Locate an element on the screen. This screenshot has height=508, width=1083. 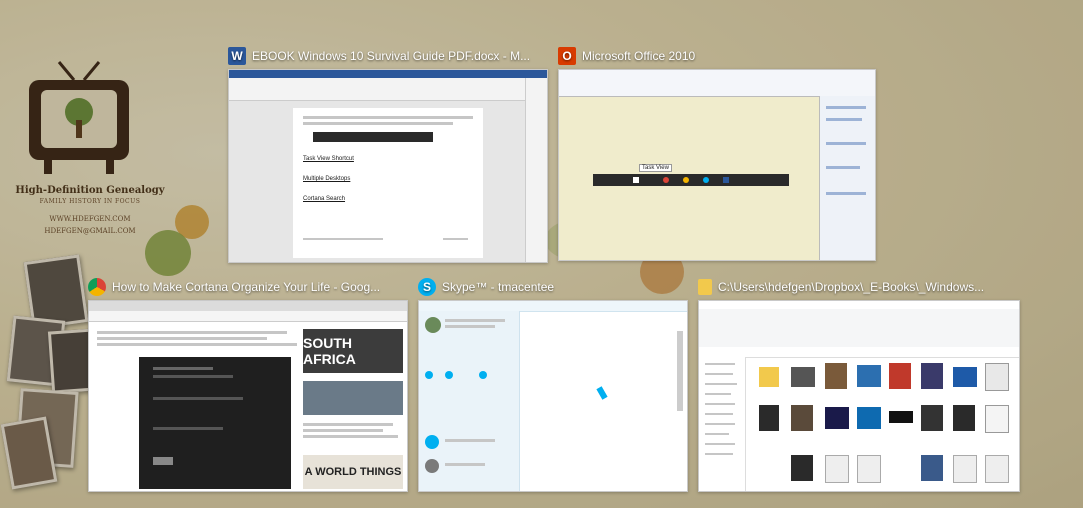
taskbar-screenshot is located at coordinates (373, 137).